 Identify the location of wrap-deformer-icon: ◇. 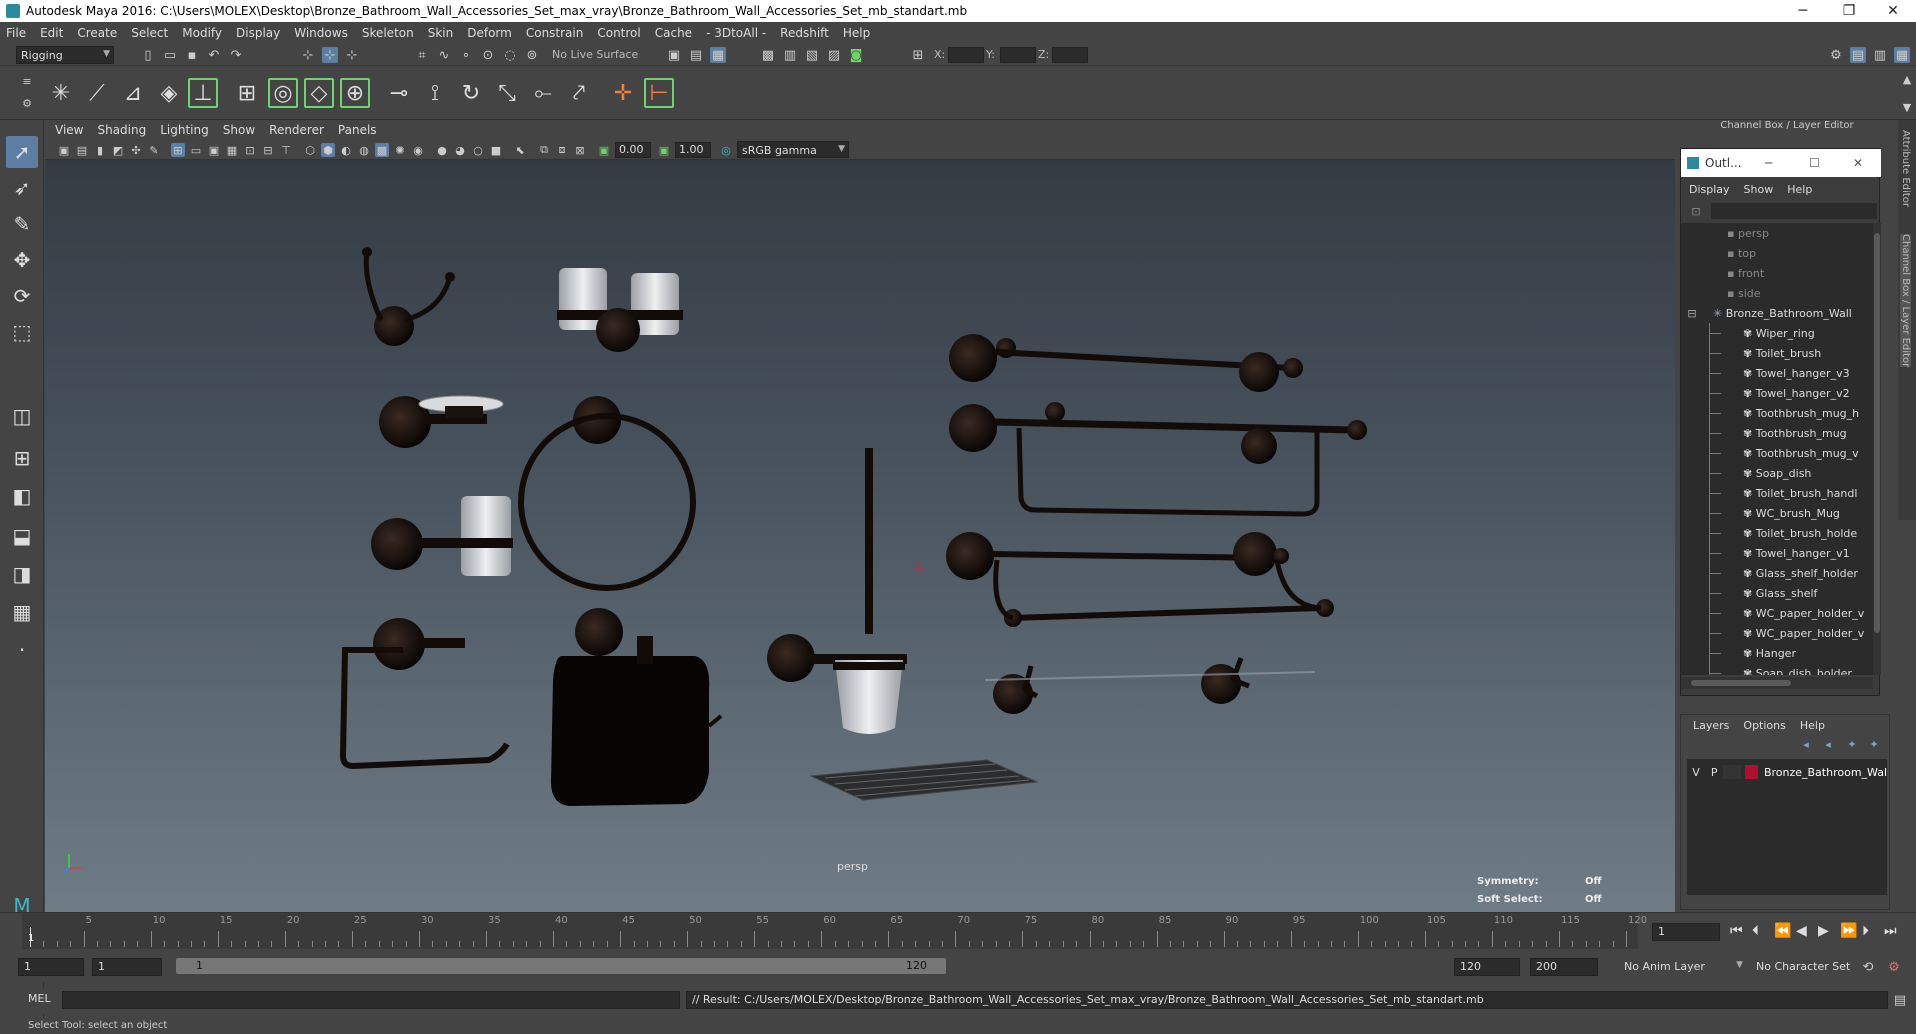
(319, 93).